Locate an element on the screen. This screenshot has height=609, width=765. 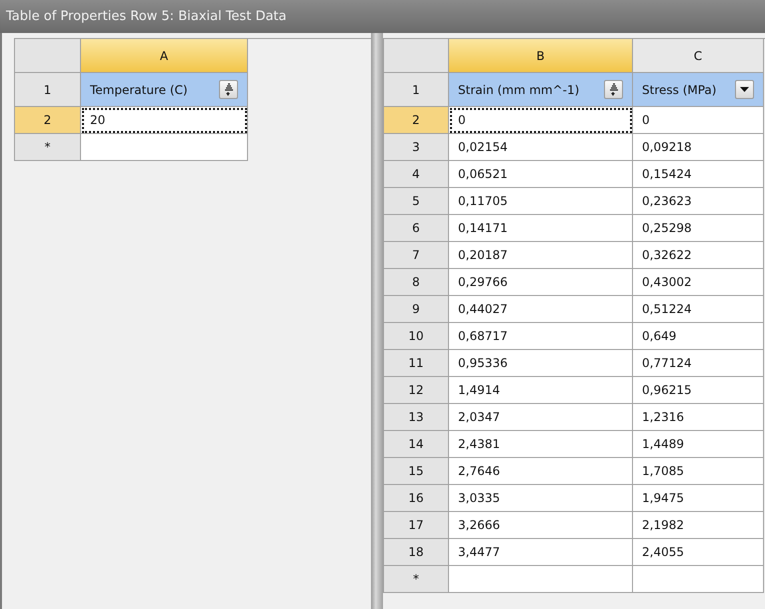
row-number: 17 is located at coordinates (416, 525).